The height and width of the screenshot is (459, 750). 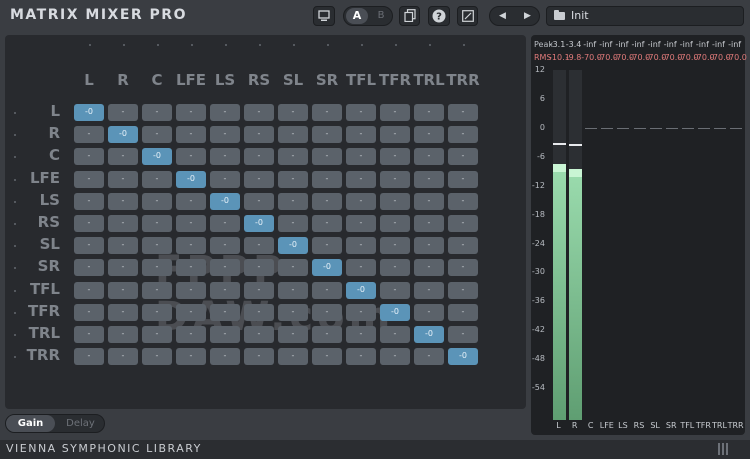 I want to click on matrix-cell-trl-sr: -, so click(x=327, y=334).